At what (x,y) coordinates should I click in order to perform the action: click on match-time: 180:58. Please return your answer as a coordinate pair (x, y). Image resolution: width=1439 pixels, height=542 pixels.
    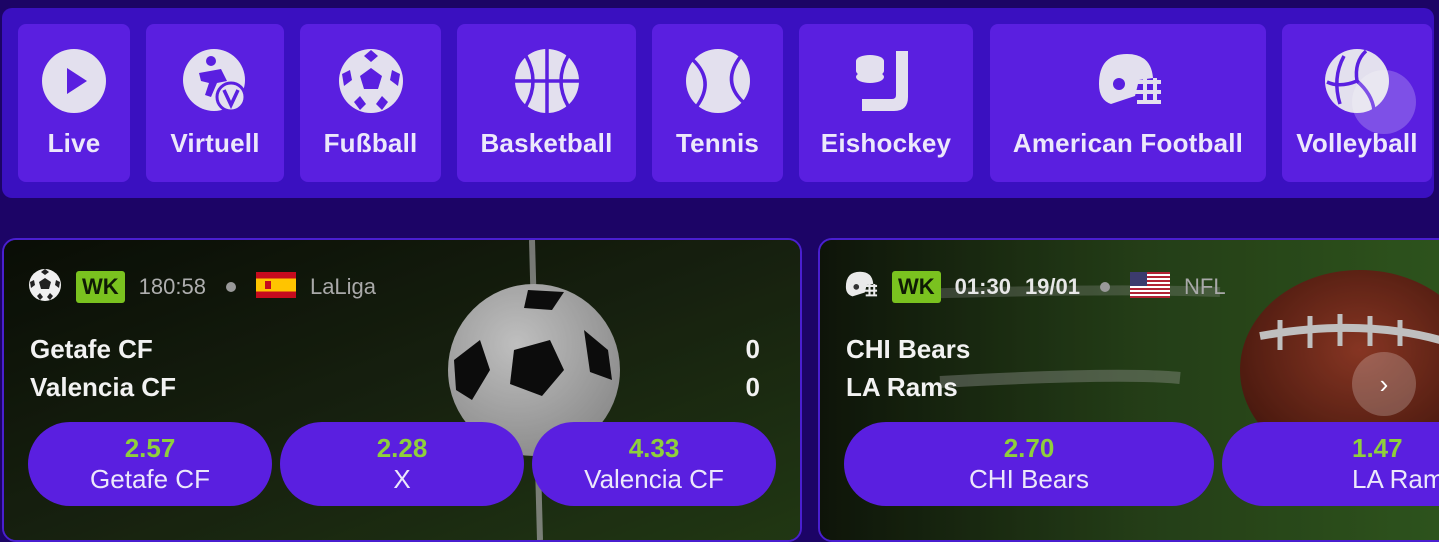
    Looking at the image, I should click on (172, 286).